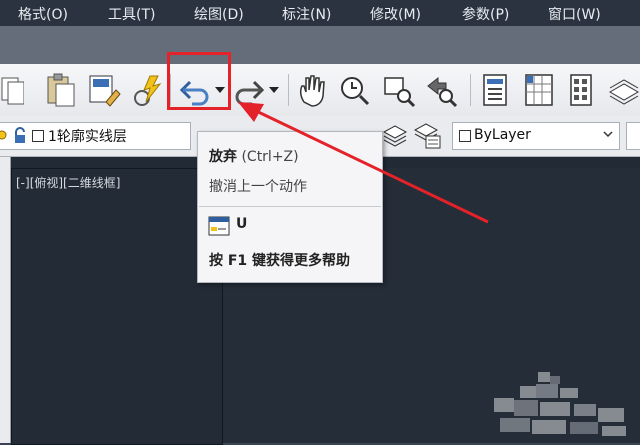 The height and width of the screenshot is (445, 640). What do you see at coordinates (131, 14) in the screenshot?
I see `menu-item-tools: 工具(T)` at bounding box center [131, 14].